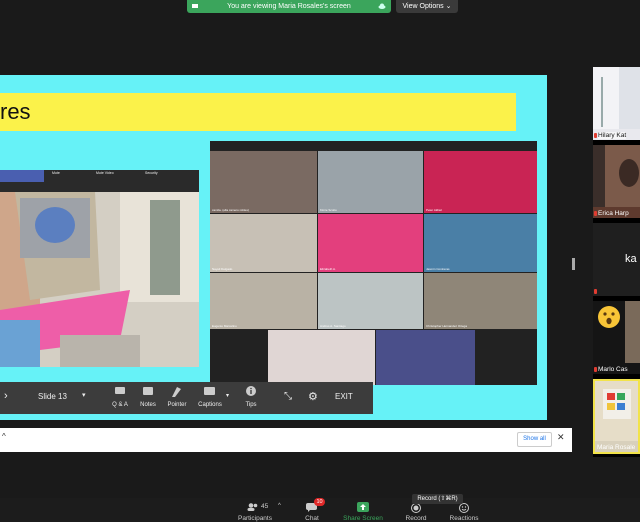 The height and width of the screenshot is (522, 640). What do you see at coordinates (56, 173) in the screenshot?
I see `left-photo-mute-label: Mute` at bounding box center [56, 173].